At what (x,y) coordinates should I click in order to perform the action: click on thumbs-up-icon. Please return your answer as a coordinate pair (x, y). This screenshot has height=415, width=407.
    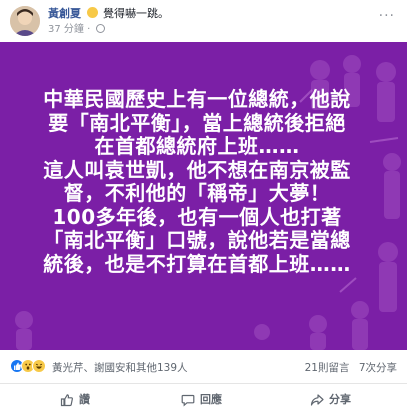
    Looking at the image, I should click on (66, 399).